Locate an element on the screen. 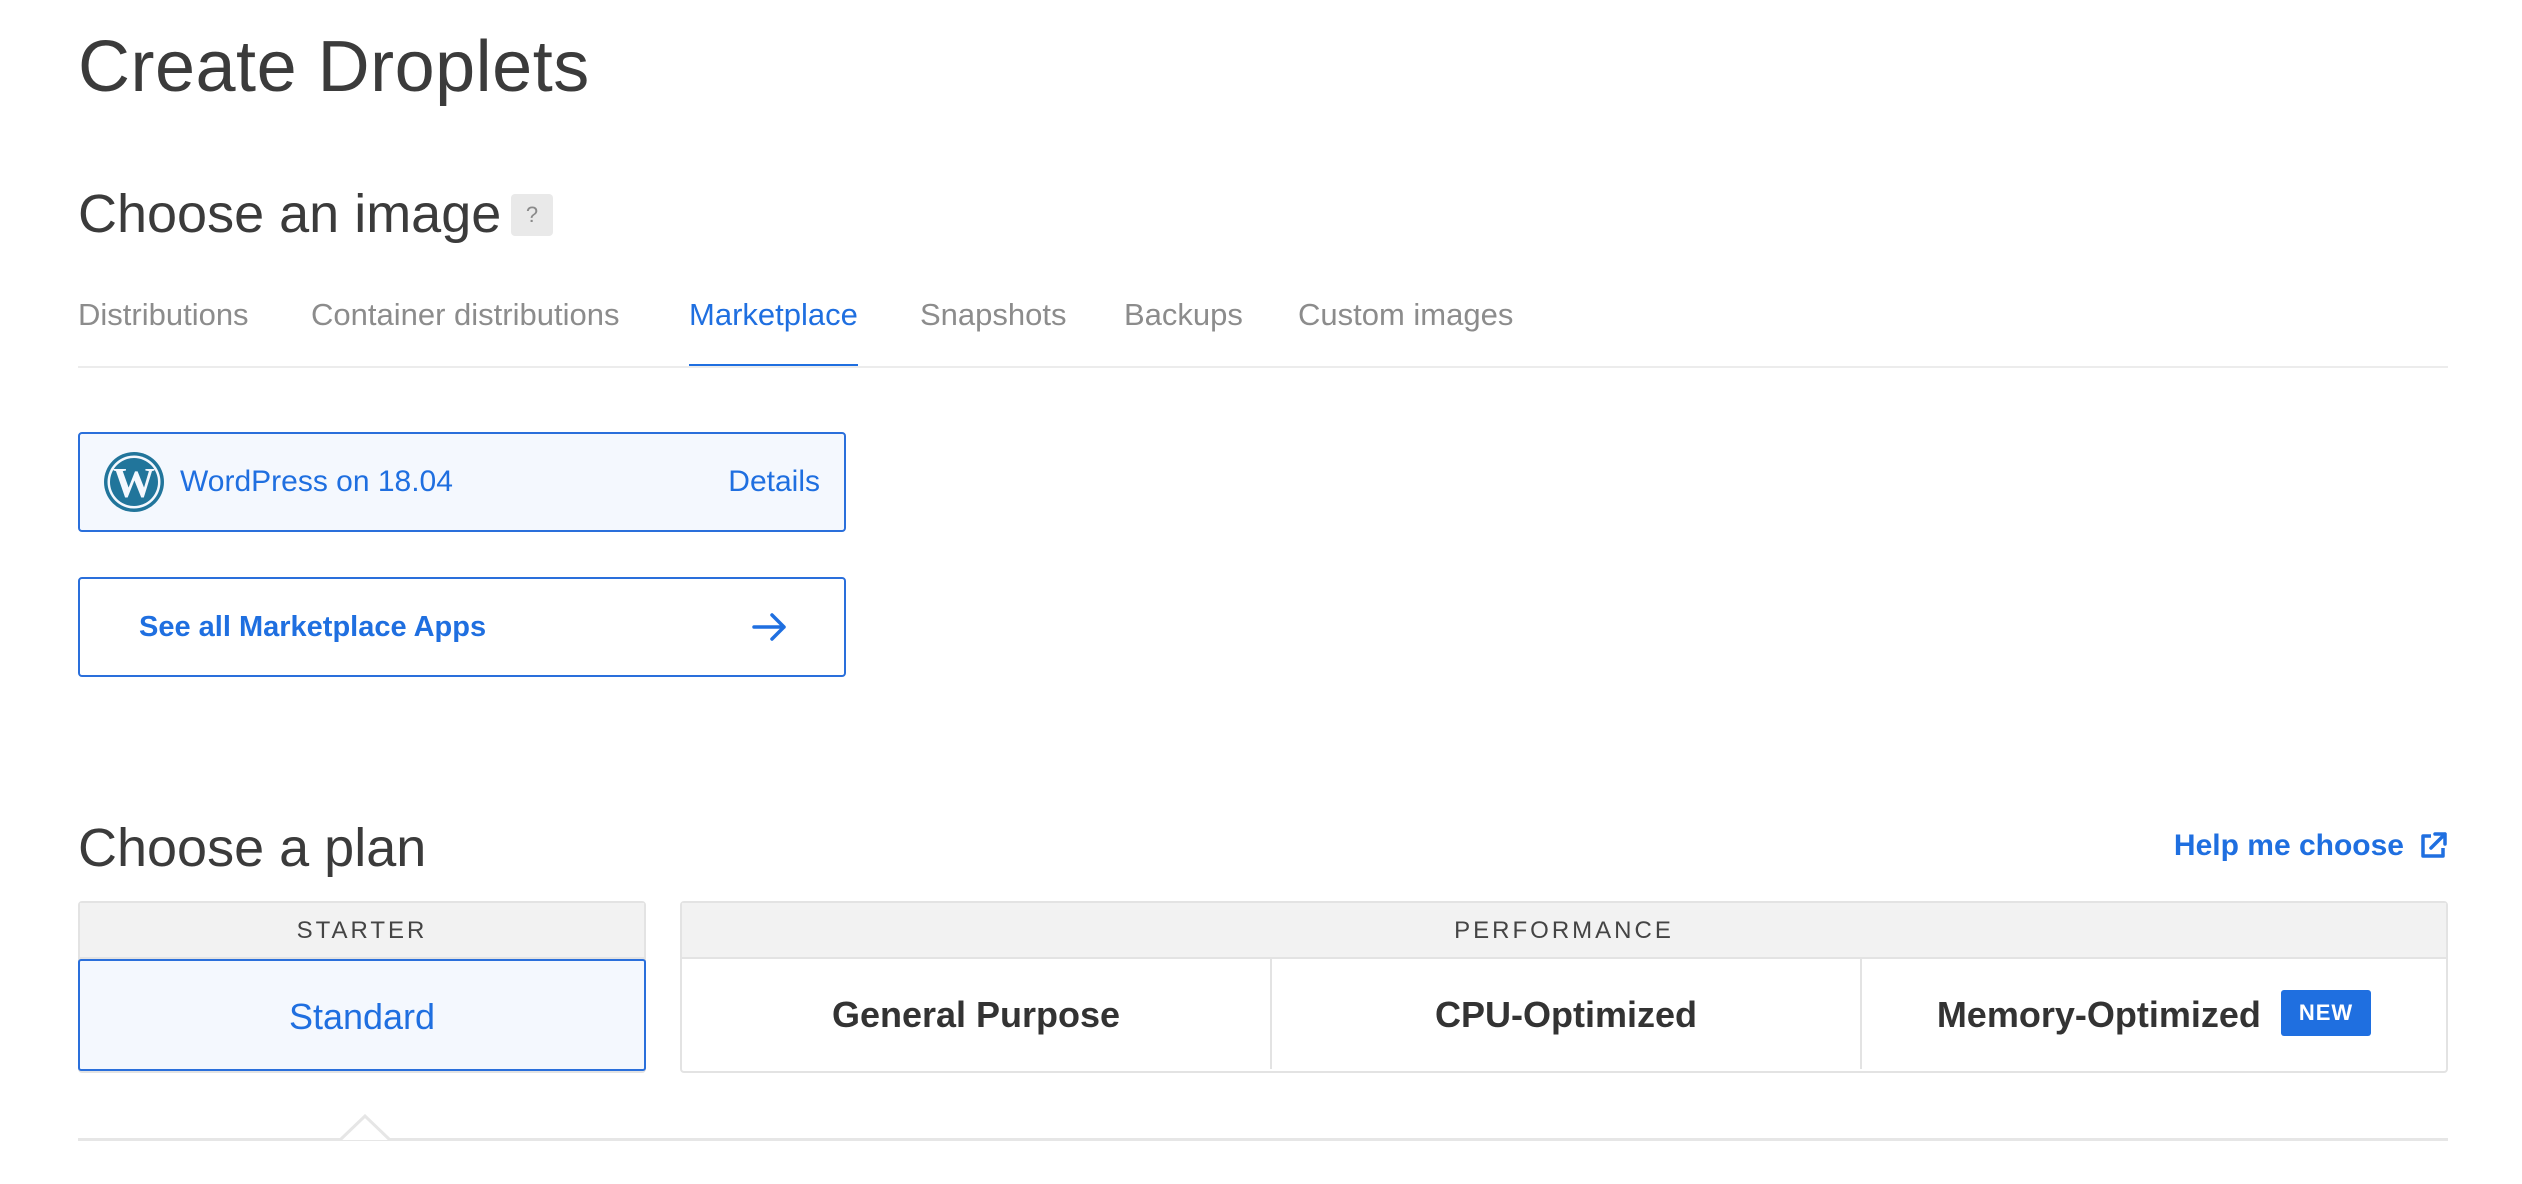 The width and height of the screenshot is (2522, 1184). tab-custom-images: Custom images is located at coordinates (1405, 329).